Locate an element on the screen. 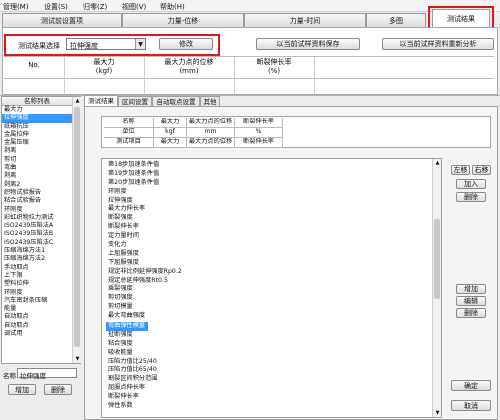 This screenshot has height=420, width=500. name-list-header-label: 名称列表 is located at coordinates (37, 101).